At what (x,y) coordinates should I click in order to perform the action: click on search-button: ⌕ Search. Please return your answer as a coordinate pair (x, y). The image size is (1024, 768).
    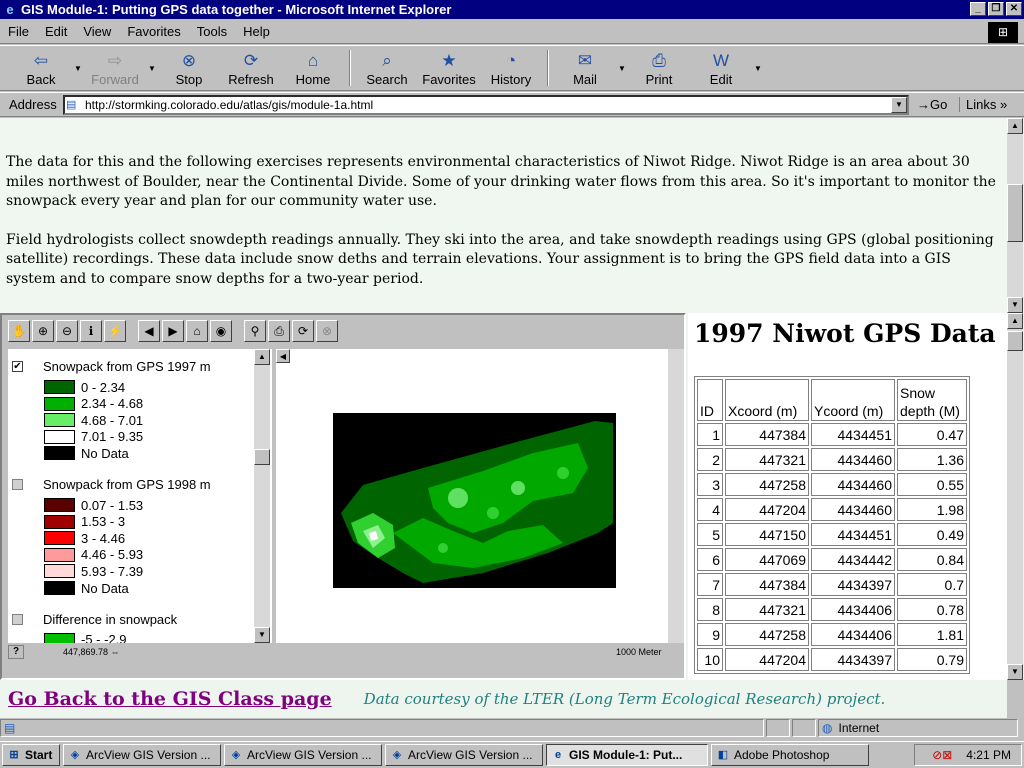
    Looking at the image, I should click on (387, 68).